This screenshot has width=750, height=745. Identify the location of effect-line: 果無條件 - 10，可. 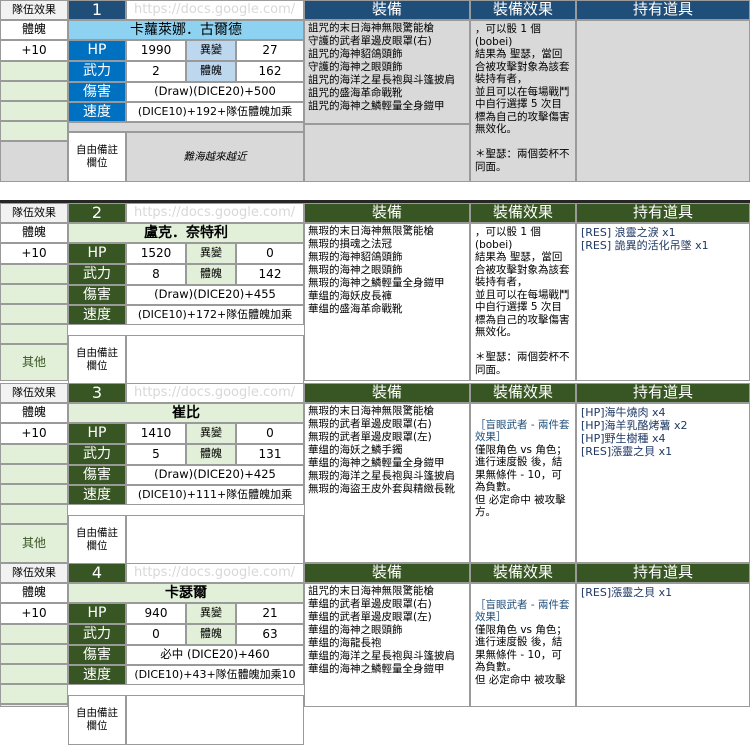
(518, 474).